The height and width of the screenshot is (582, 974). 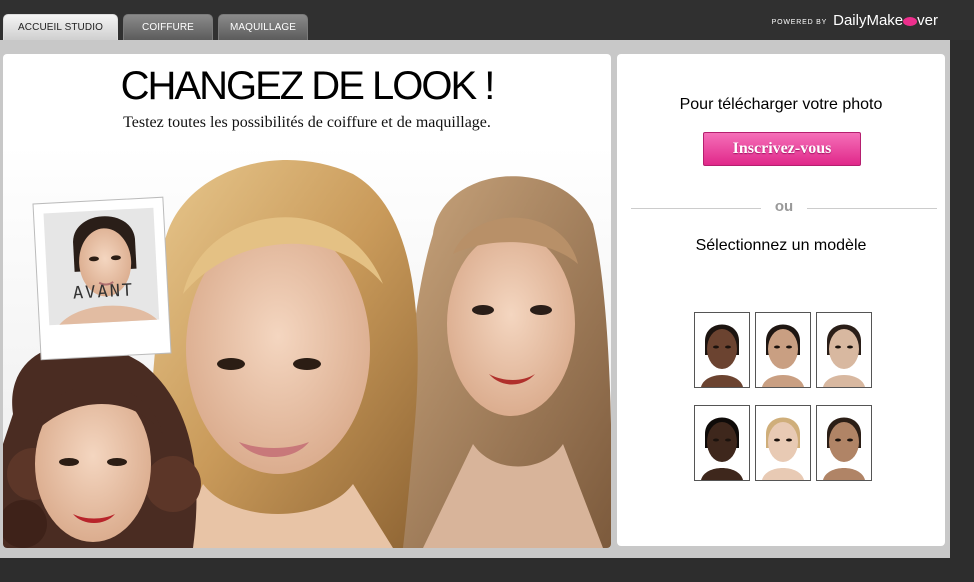 I want to click on or-separator: ou, so click(x=784, y=207).